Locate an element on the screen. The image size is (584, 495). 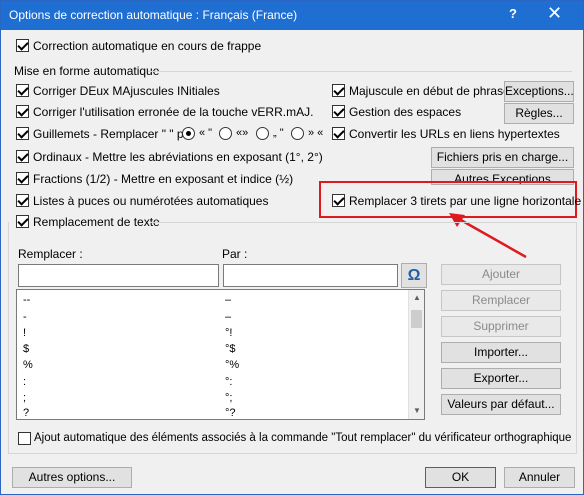
ordinaux-checkbox is located at coordinates (22, 156).